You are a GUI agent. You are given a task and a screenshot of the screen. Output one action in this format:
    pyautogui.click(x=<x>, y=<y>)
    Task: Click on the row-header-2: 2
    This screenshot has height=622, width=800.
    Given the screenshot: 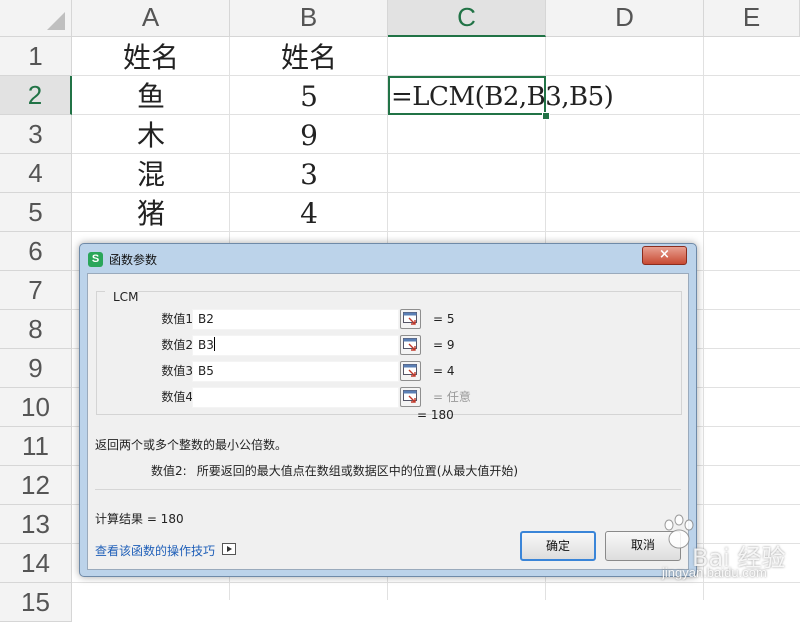 What is the action you would take?
    pyautogui.click(x=36, y=95)
    